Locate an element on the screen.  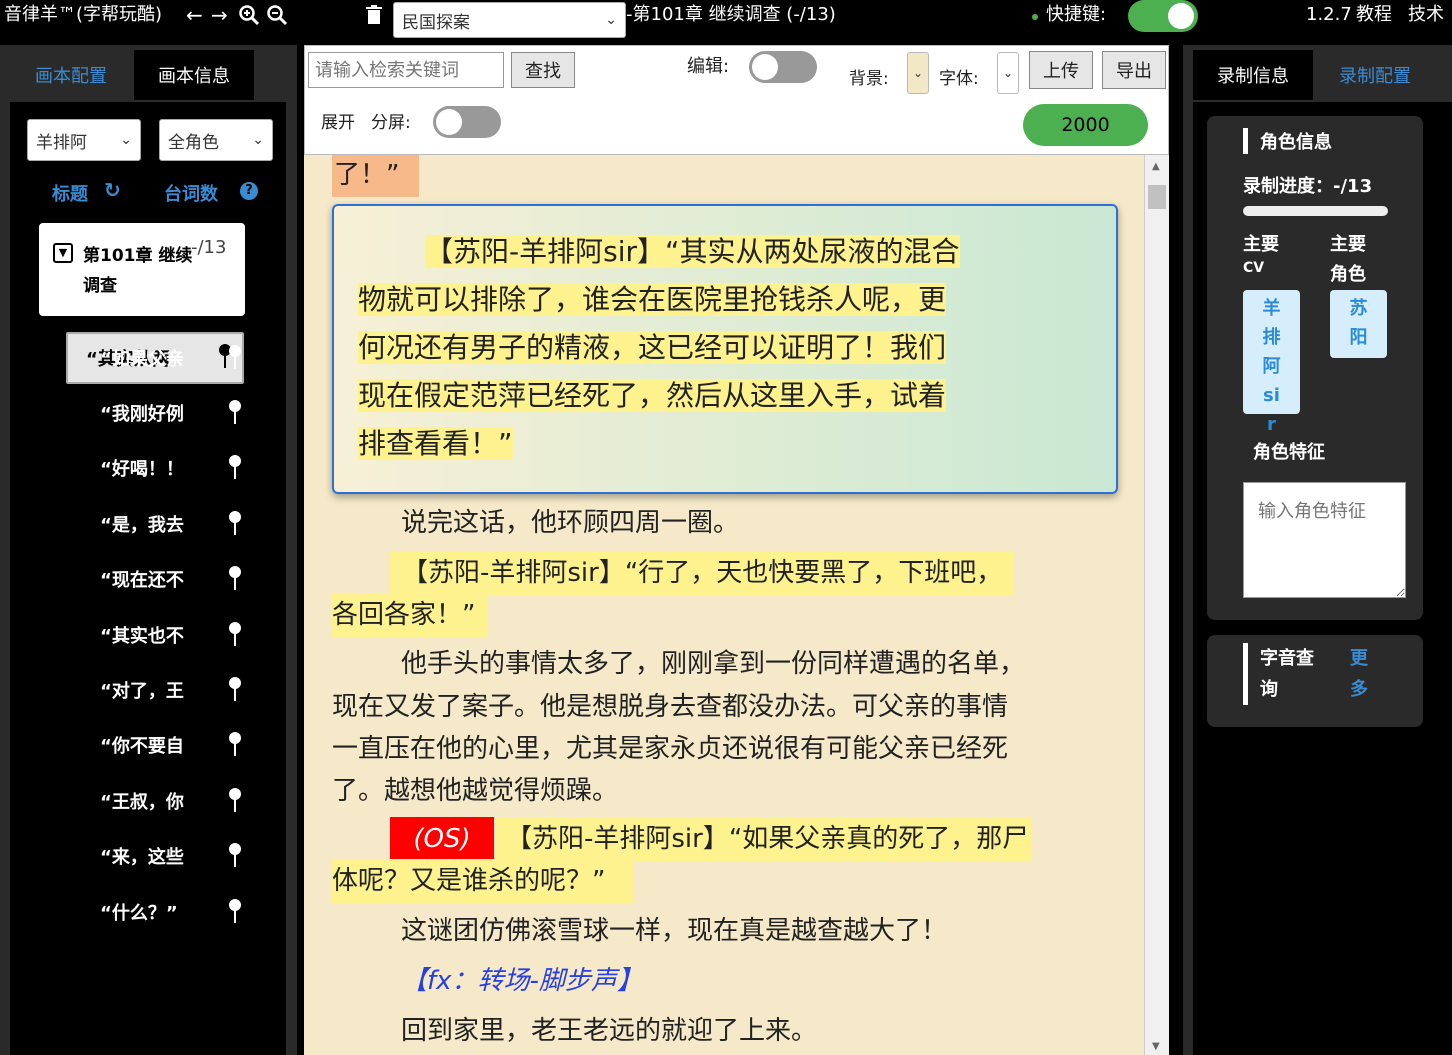
cv-filter-value: 羊排阿 is located at coordinates (61, 142).